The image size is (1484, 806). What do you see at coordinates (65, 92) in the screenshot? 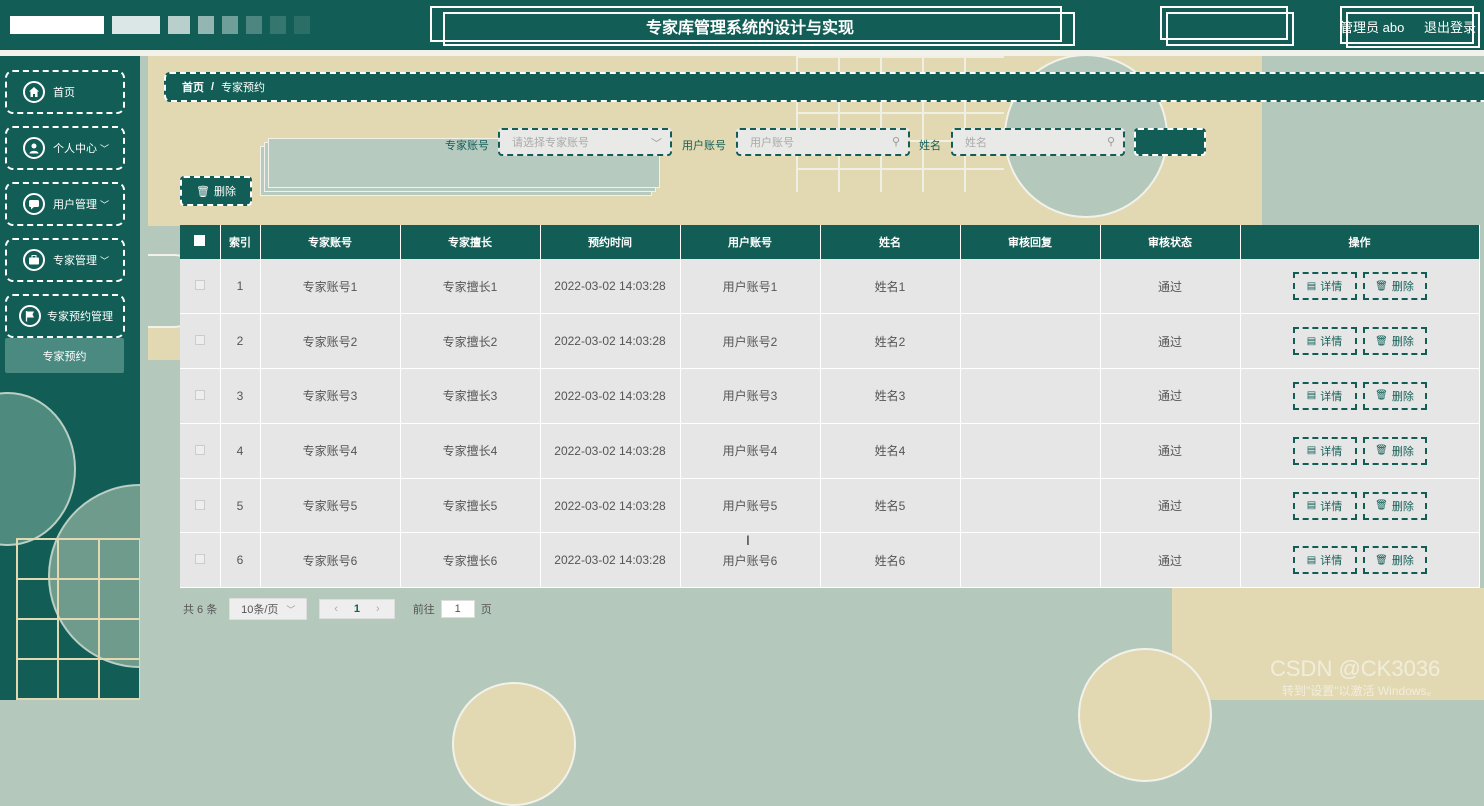
I see `sidebar-item-home: 首页` at bounding box center [65, 92].